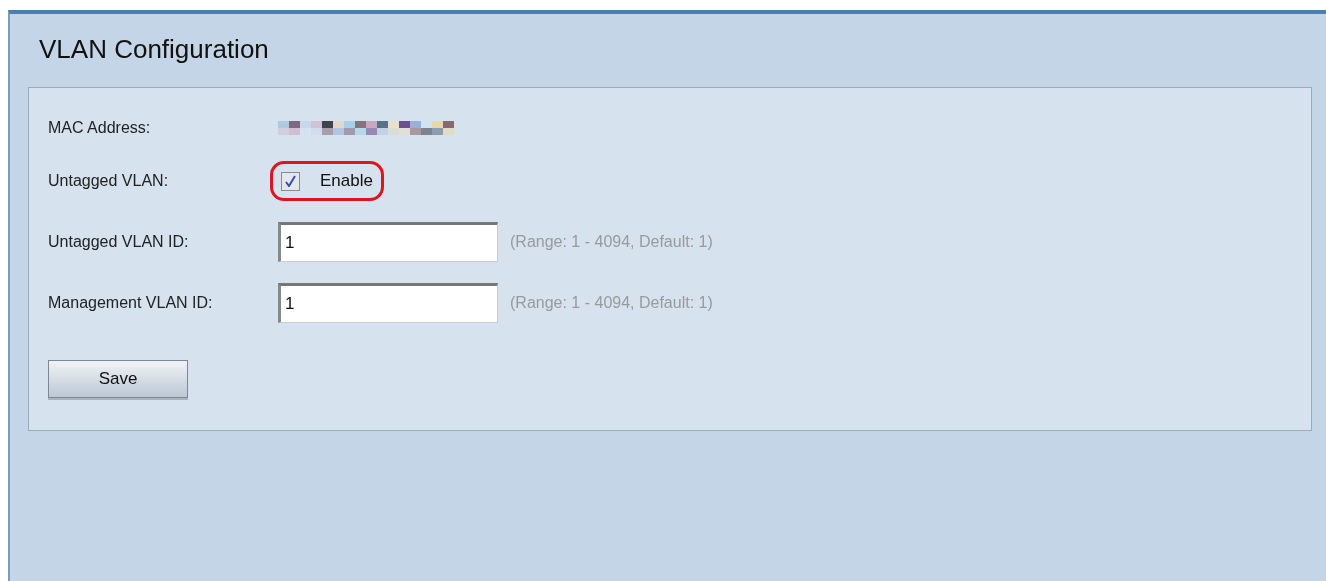 The height and width of the screenshot is (581, 1326). I want to click on checkbox-label: Enable, so click(346, 181).